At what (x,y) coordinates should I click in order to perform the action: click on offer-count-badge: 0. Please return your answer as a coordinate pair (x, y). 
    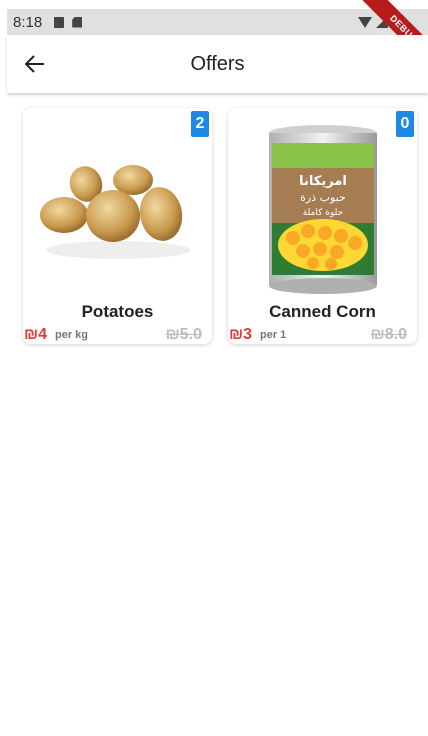
    Looking at the image, I should click on (405, 124).